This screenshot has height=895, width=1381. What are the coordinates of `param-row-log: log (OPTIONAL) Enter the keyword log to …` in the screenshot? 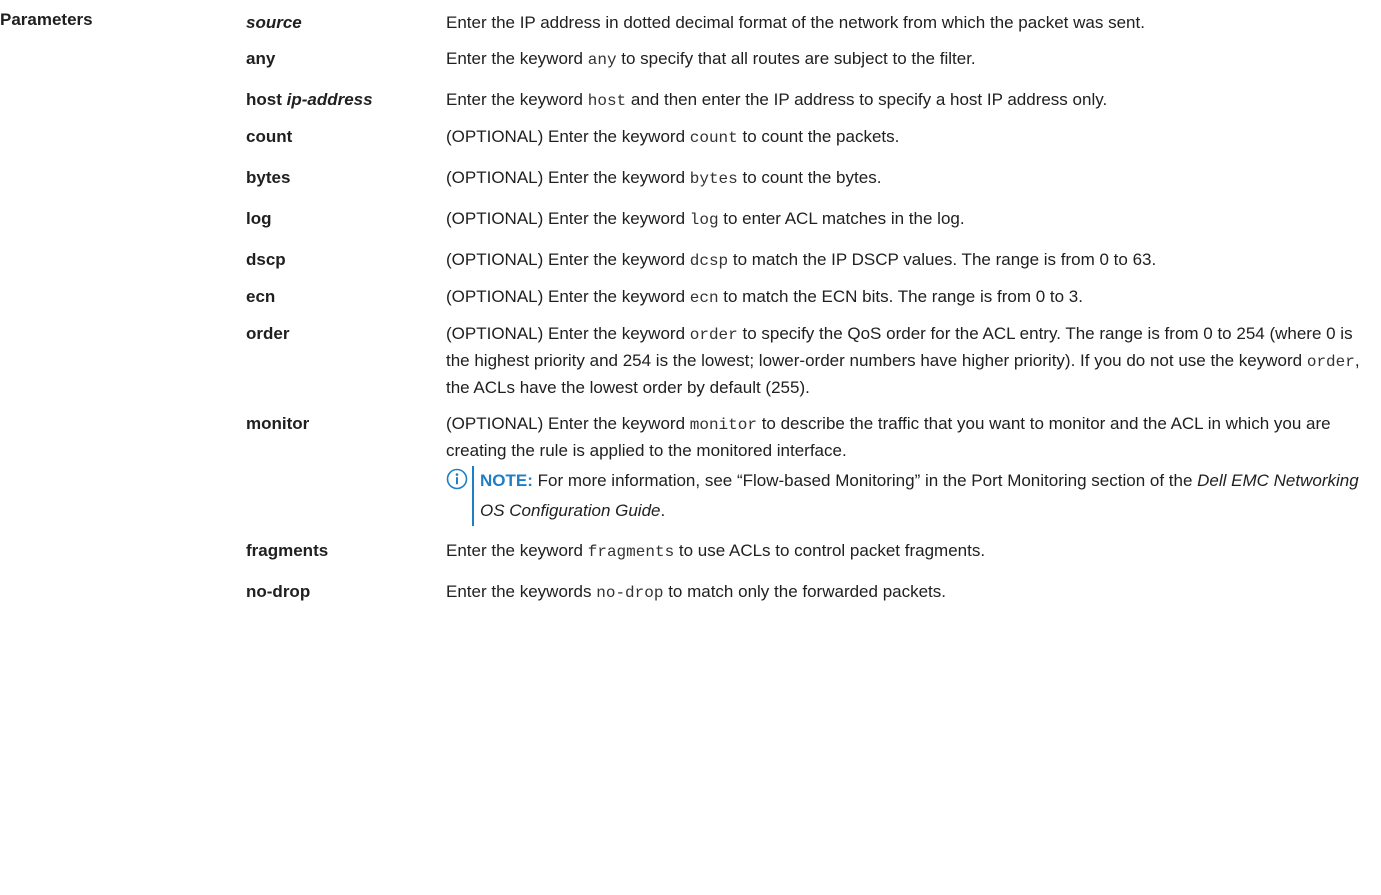 It's located at (811, 219).